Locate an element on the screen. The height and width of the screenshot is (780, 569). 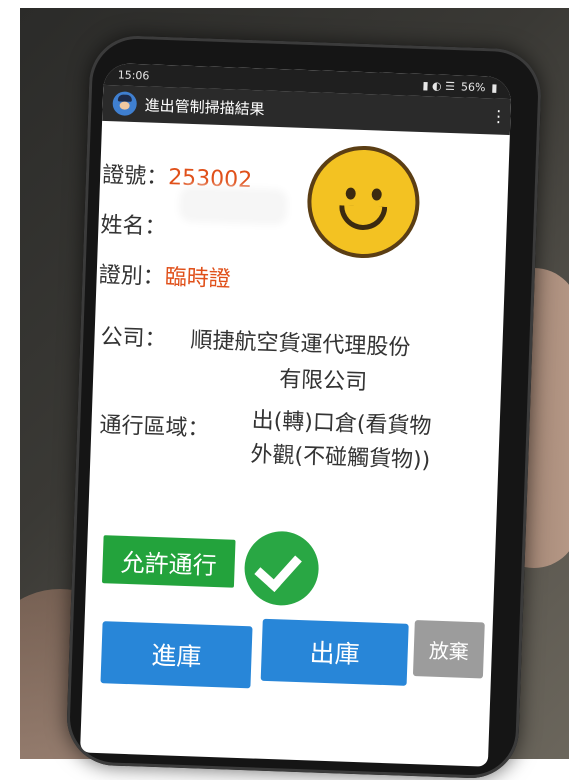
status-icons: ▮ ◐ ☰ 56% ▮ is located at coordinates (459, 87).